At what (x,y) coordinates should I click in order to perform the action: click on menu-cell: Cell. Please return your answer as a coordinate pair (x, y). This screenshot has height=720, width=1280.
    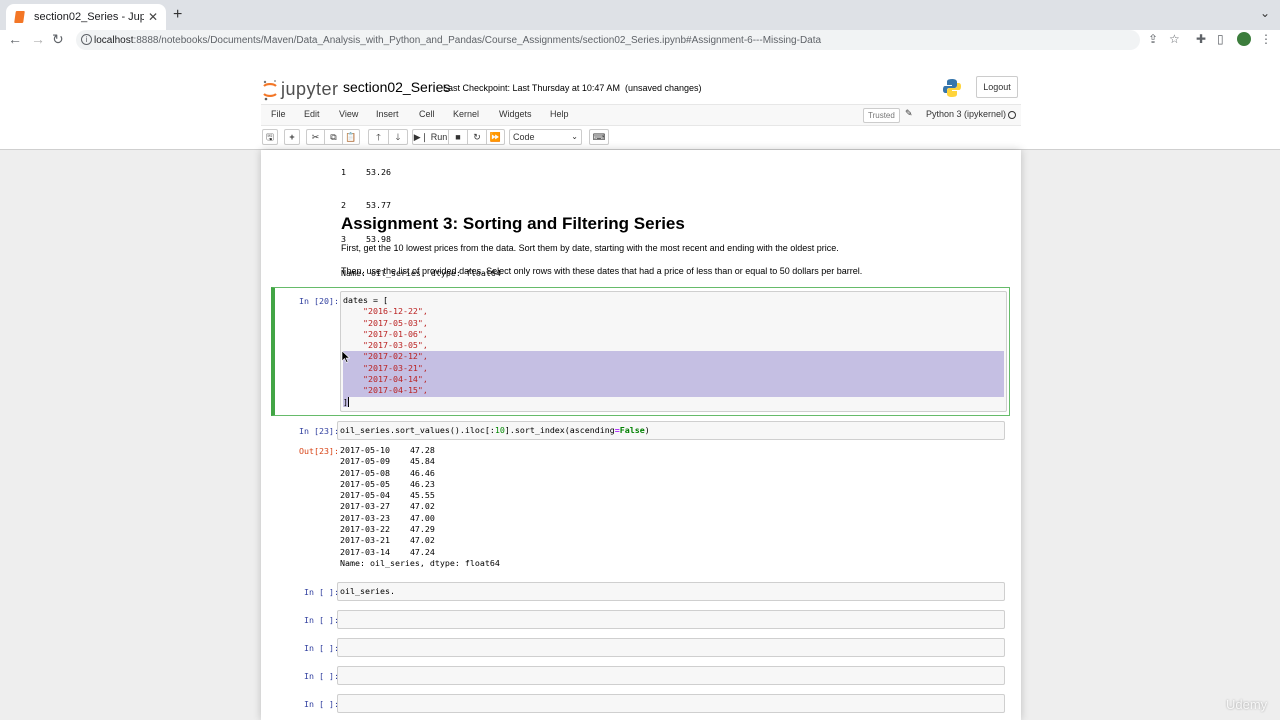
    Looking at the image, I should click on (427, 114).